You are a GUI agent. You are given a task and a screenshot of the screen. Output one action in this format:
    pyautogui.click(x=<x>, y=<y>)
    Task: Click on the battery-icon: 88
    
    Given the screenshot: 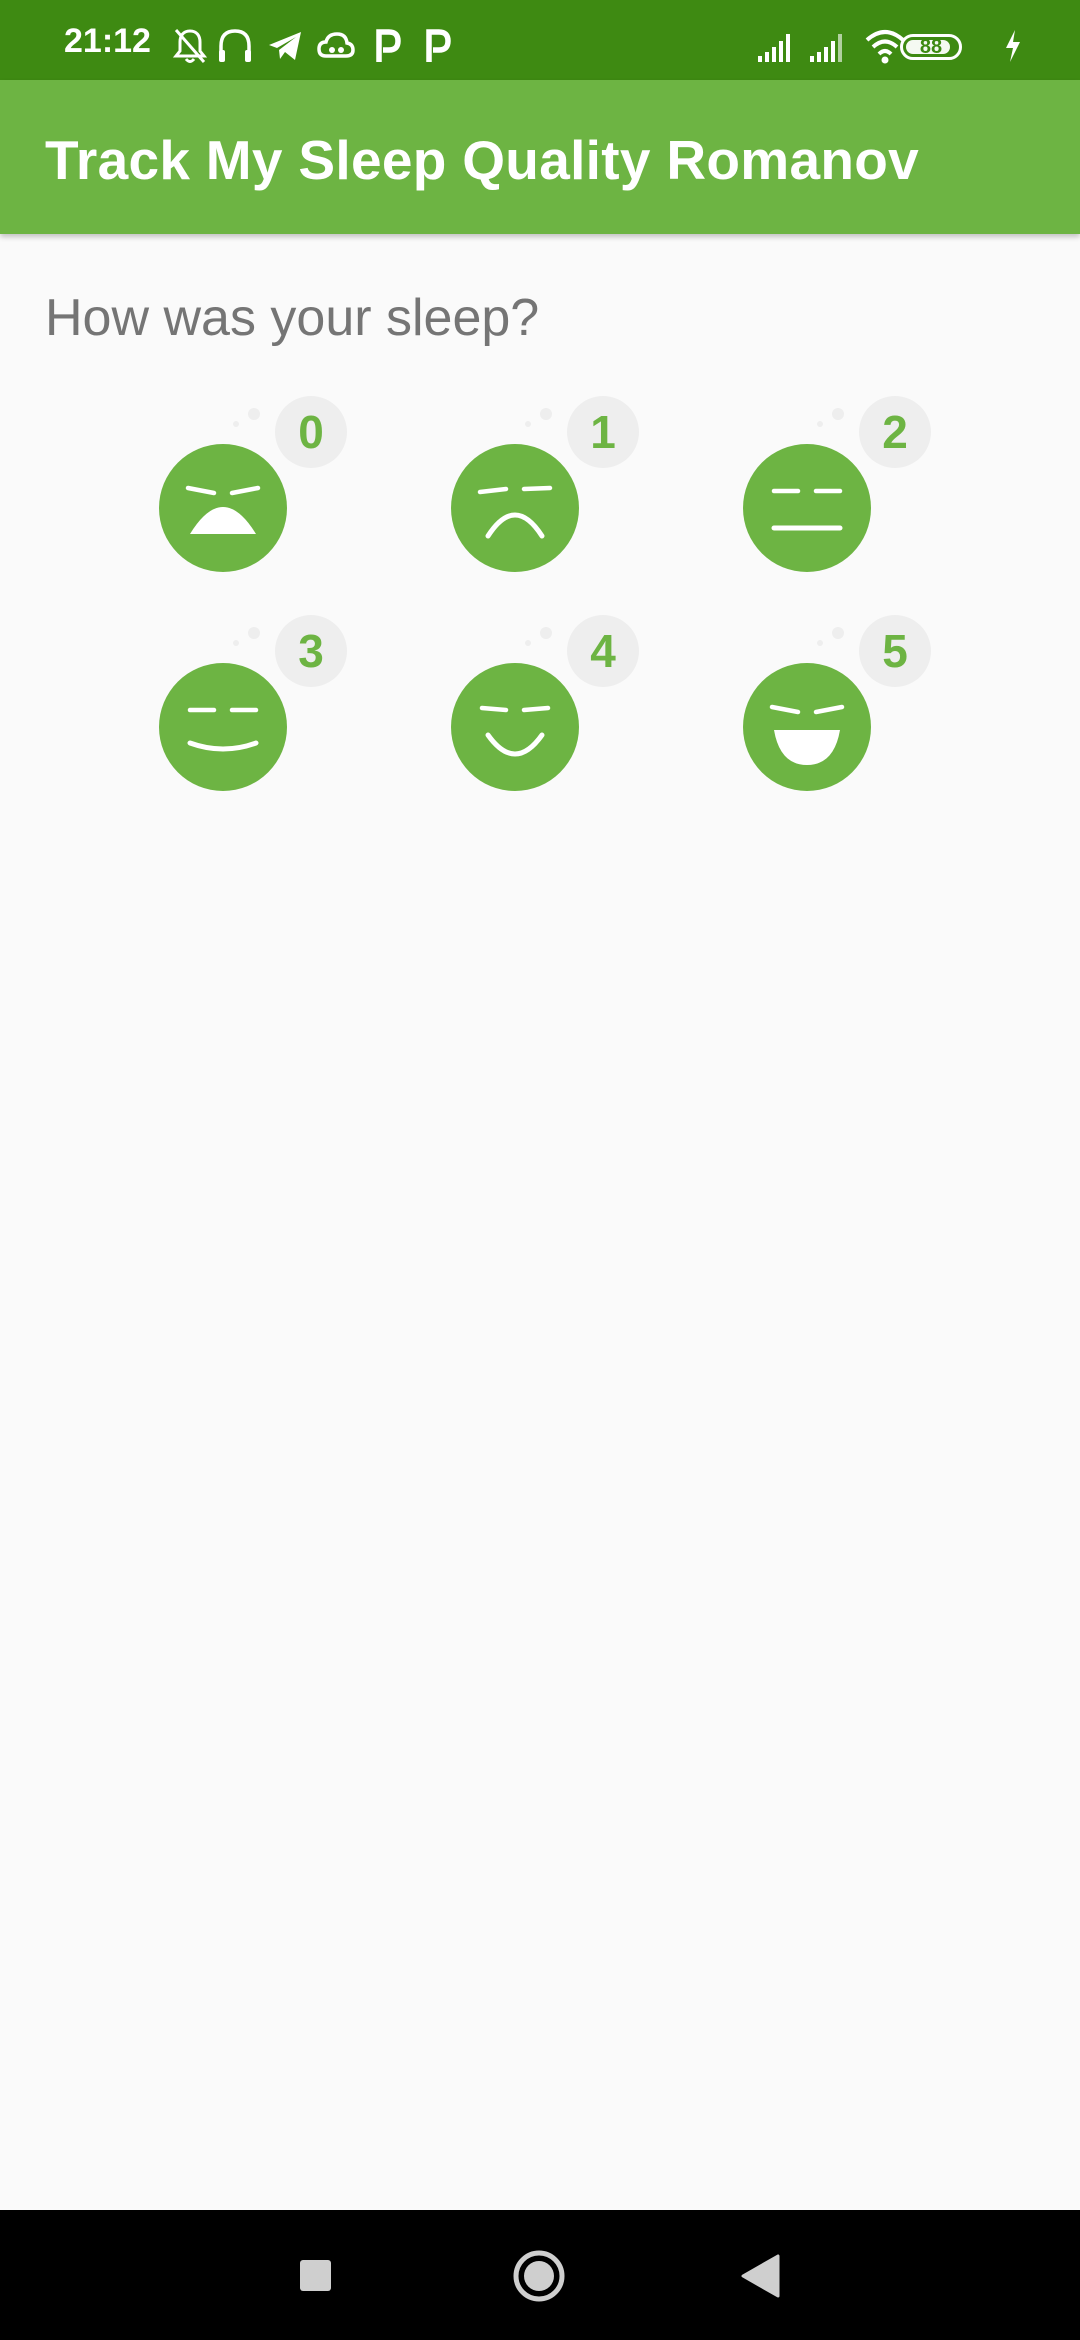 What is the action you would take?
    pyautogui.click(x=931, y=47)
    